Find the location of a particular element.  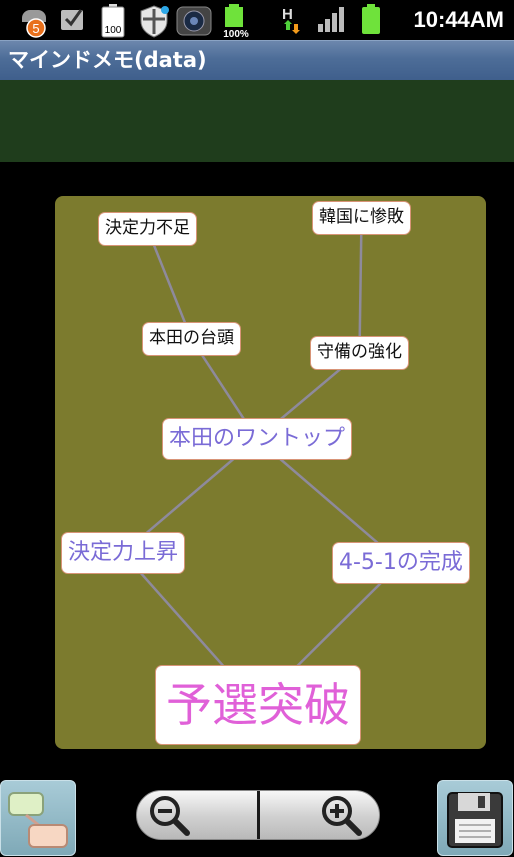

node-honda-wantop: 本田のワントップ is located at coordinates (257, 439).